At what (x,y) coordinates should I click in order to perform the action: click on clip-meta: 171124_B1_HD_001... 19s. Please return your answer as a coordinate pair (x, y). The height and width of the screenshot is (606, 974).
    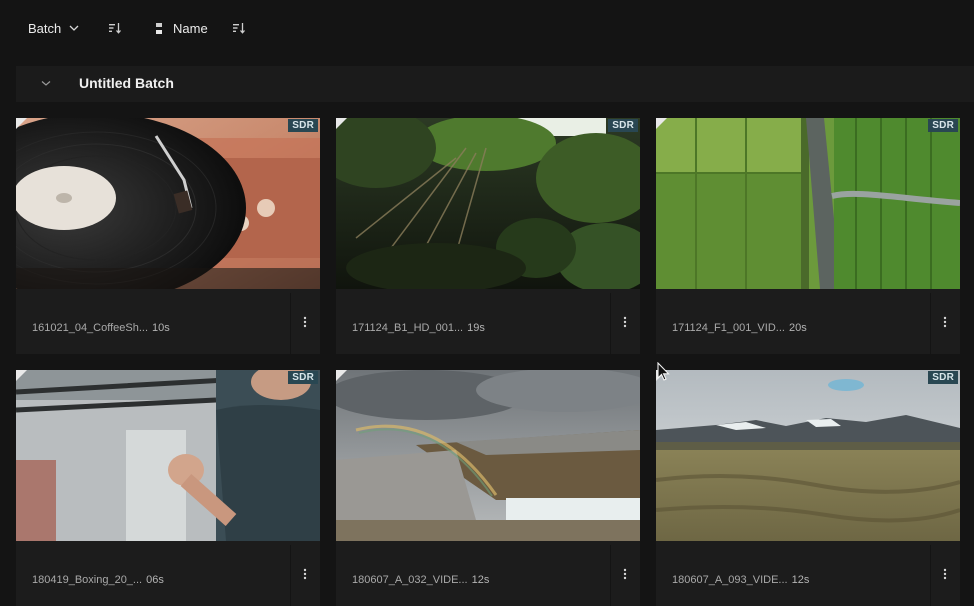
    Looking at the image, I should click on (488, 321).